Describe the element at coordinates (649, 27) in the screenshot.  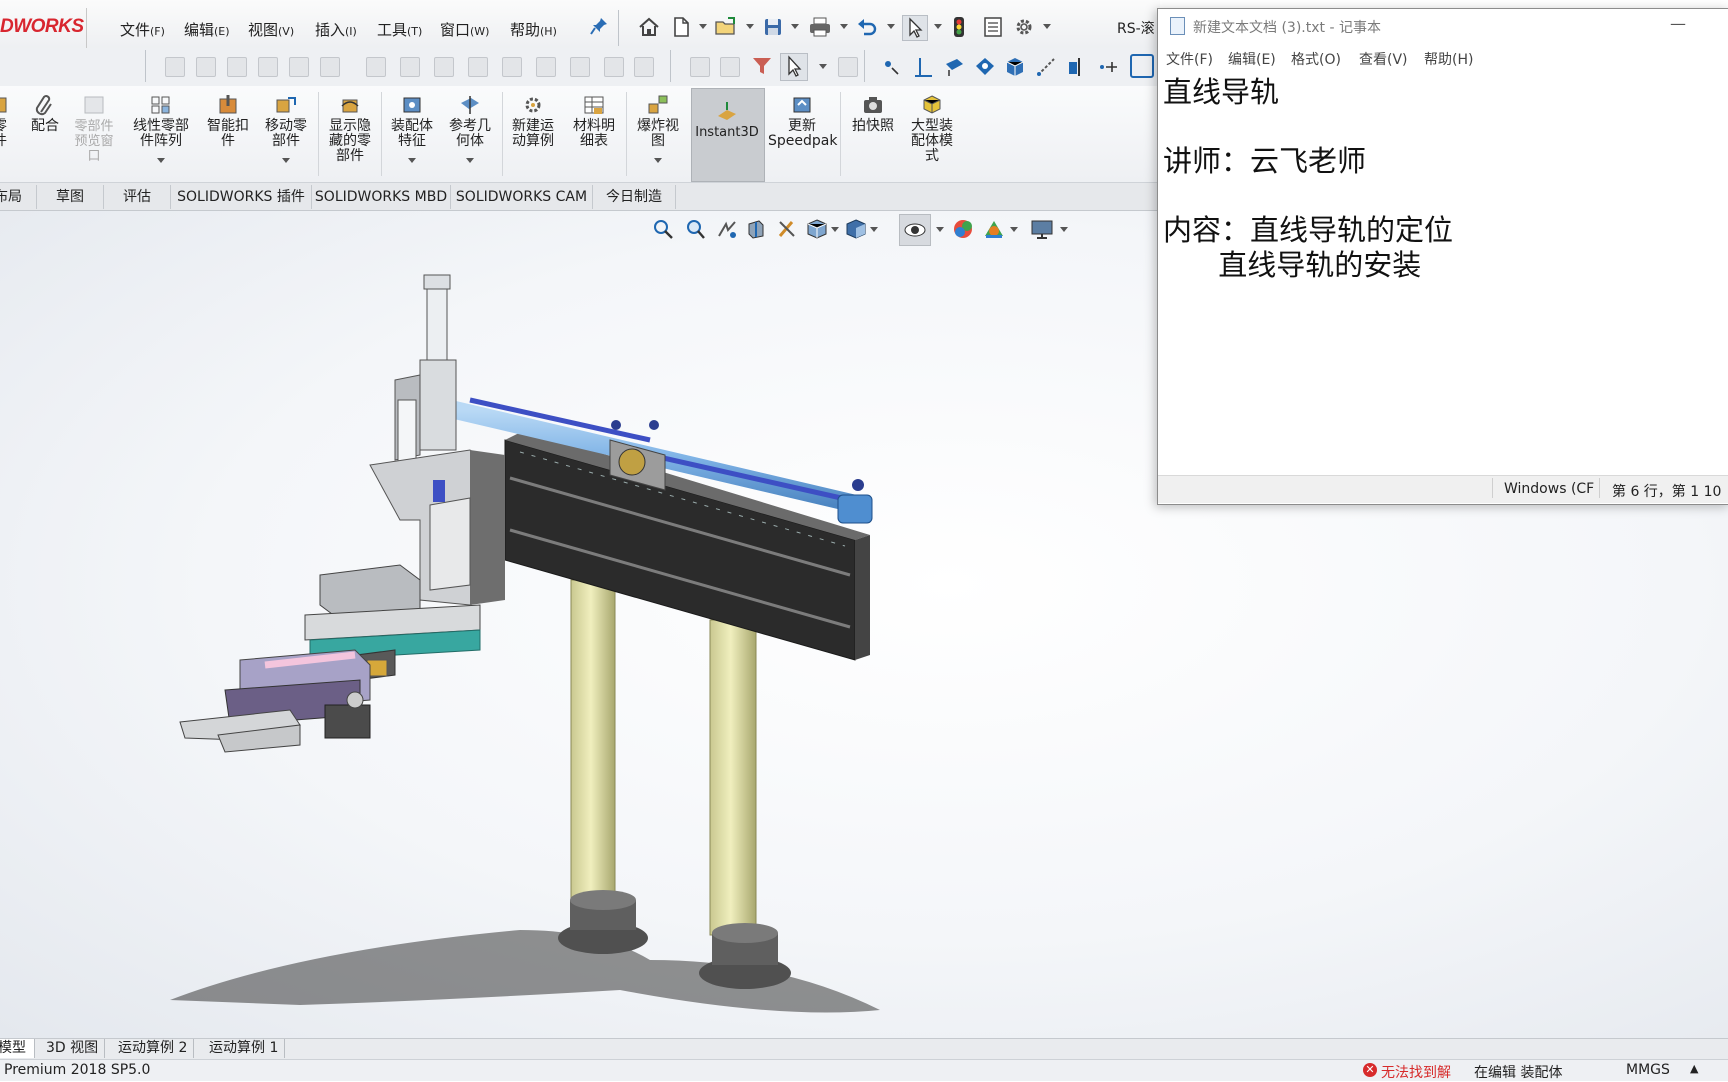
I see `home-icon` at that location.